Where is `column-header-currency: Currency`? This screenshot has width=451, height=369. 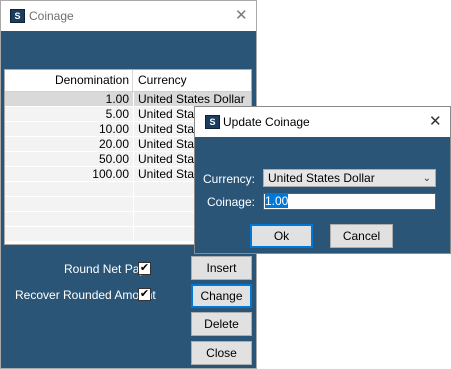
column-header-currency: Currency is located at coordinates (192, 80).